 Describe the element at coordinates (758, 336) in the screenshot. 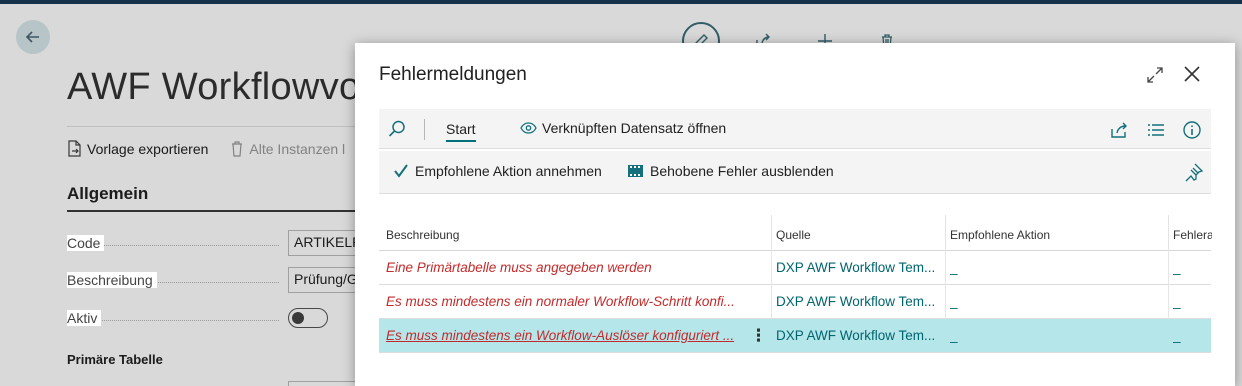

I see `row-actions-menu: ⋮` at that location.